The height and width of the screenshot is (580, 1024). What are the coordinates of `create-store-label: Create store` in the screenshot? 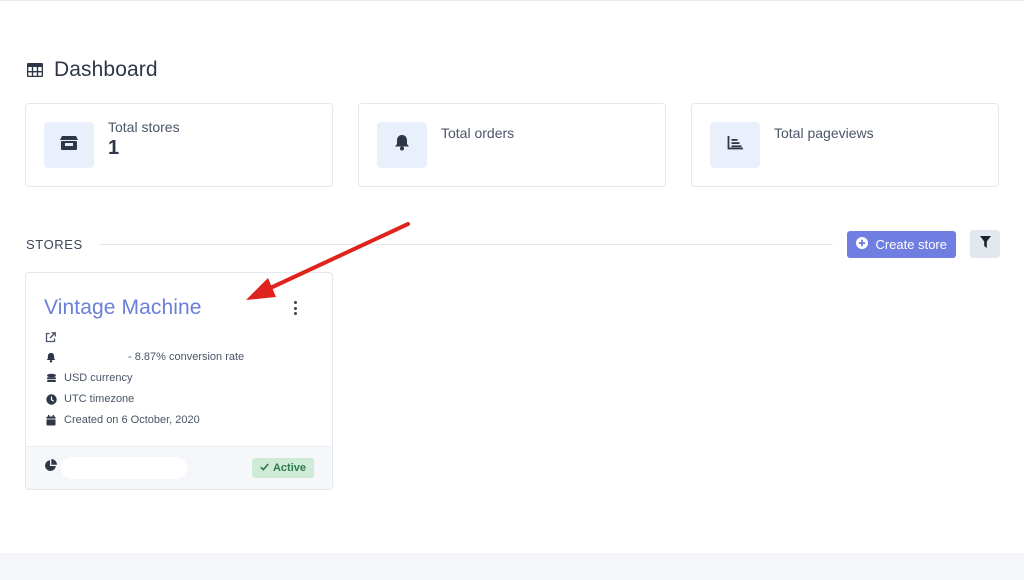 It's located at (911, 244).